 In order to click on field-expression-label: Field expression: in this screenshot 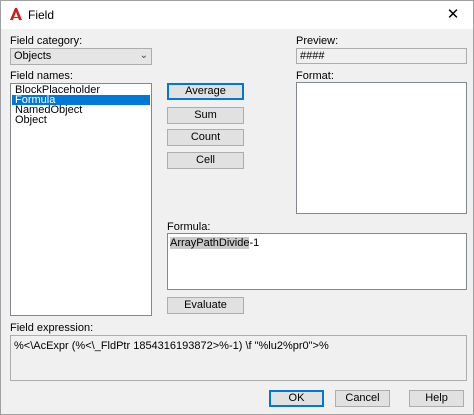, I will do `click(52, 328)`.